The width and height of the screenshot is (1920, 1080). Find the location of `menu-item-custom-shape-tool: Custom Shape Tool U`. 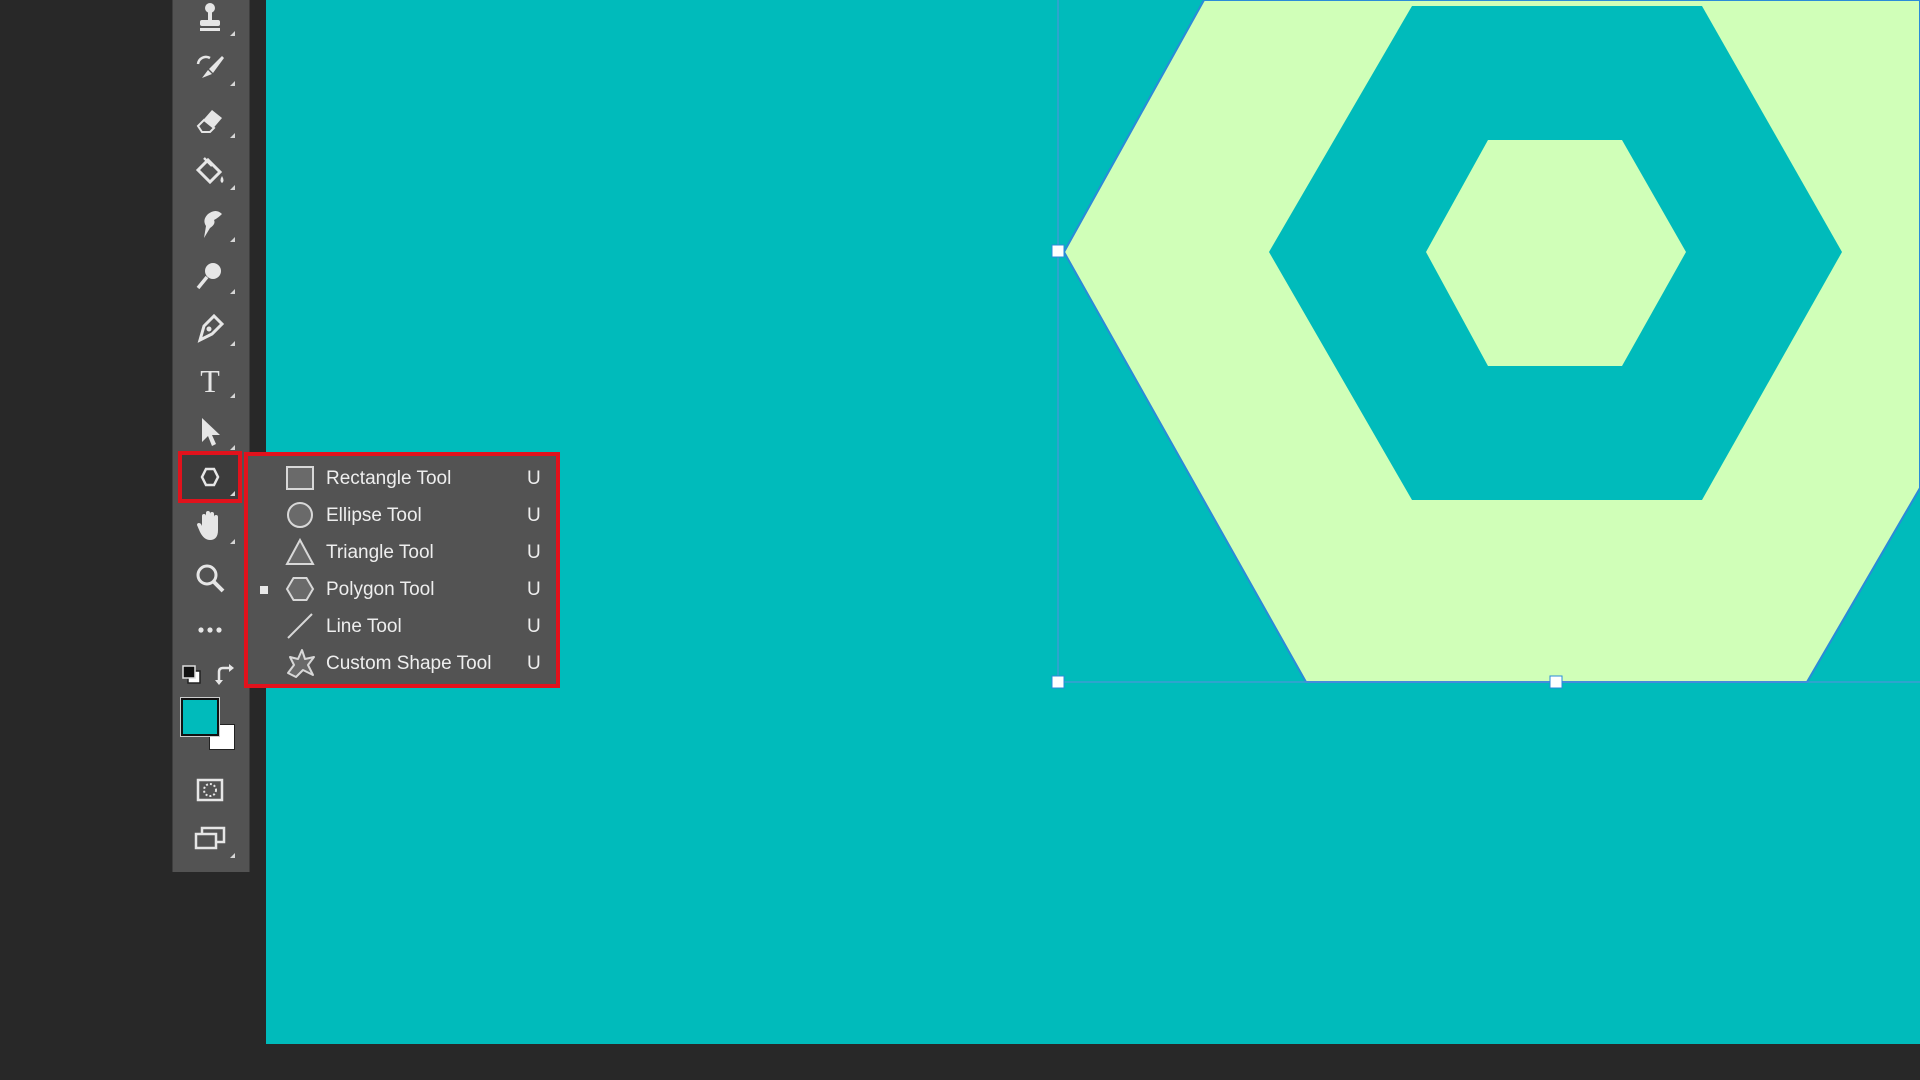

menu-item-custom-shape-tool: Custom Shape Tool U is located at coordinates (402, 663).